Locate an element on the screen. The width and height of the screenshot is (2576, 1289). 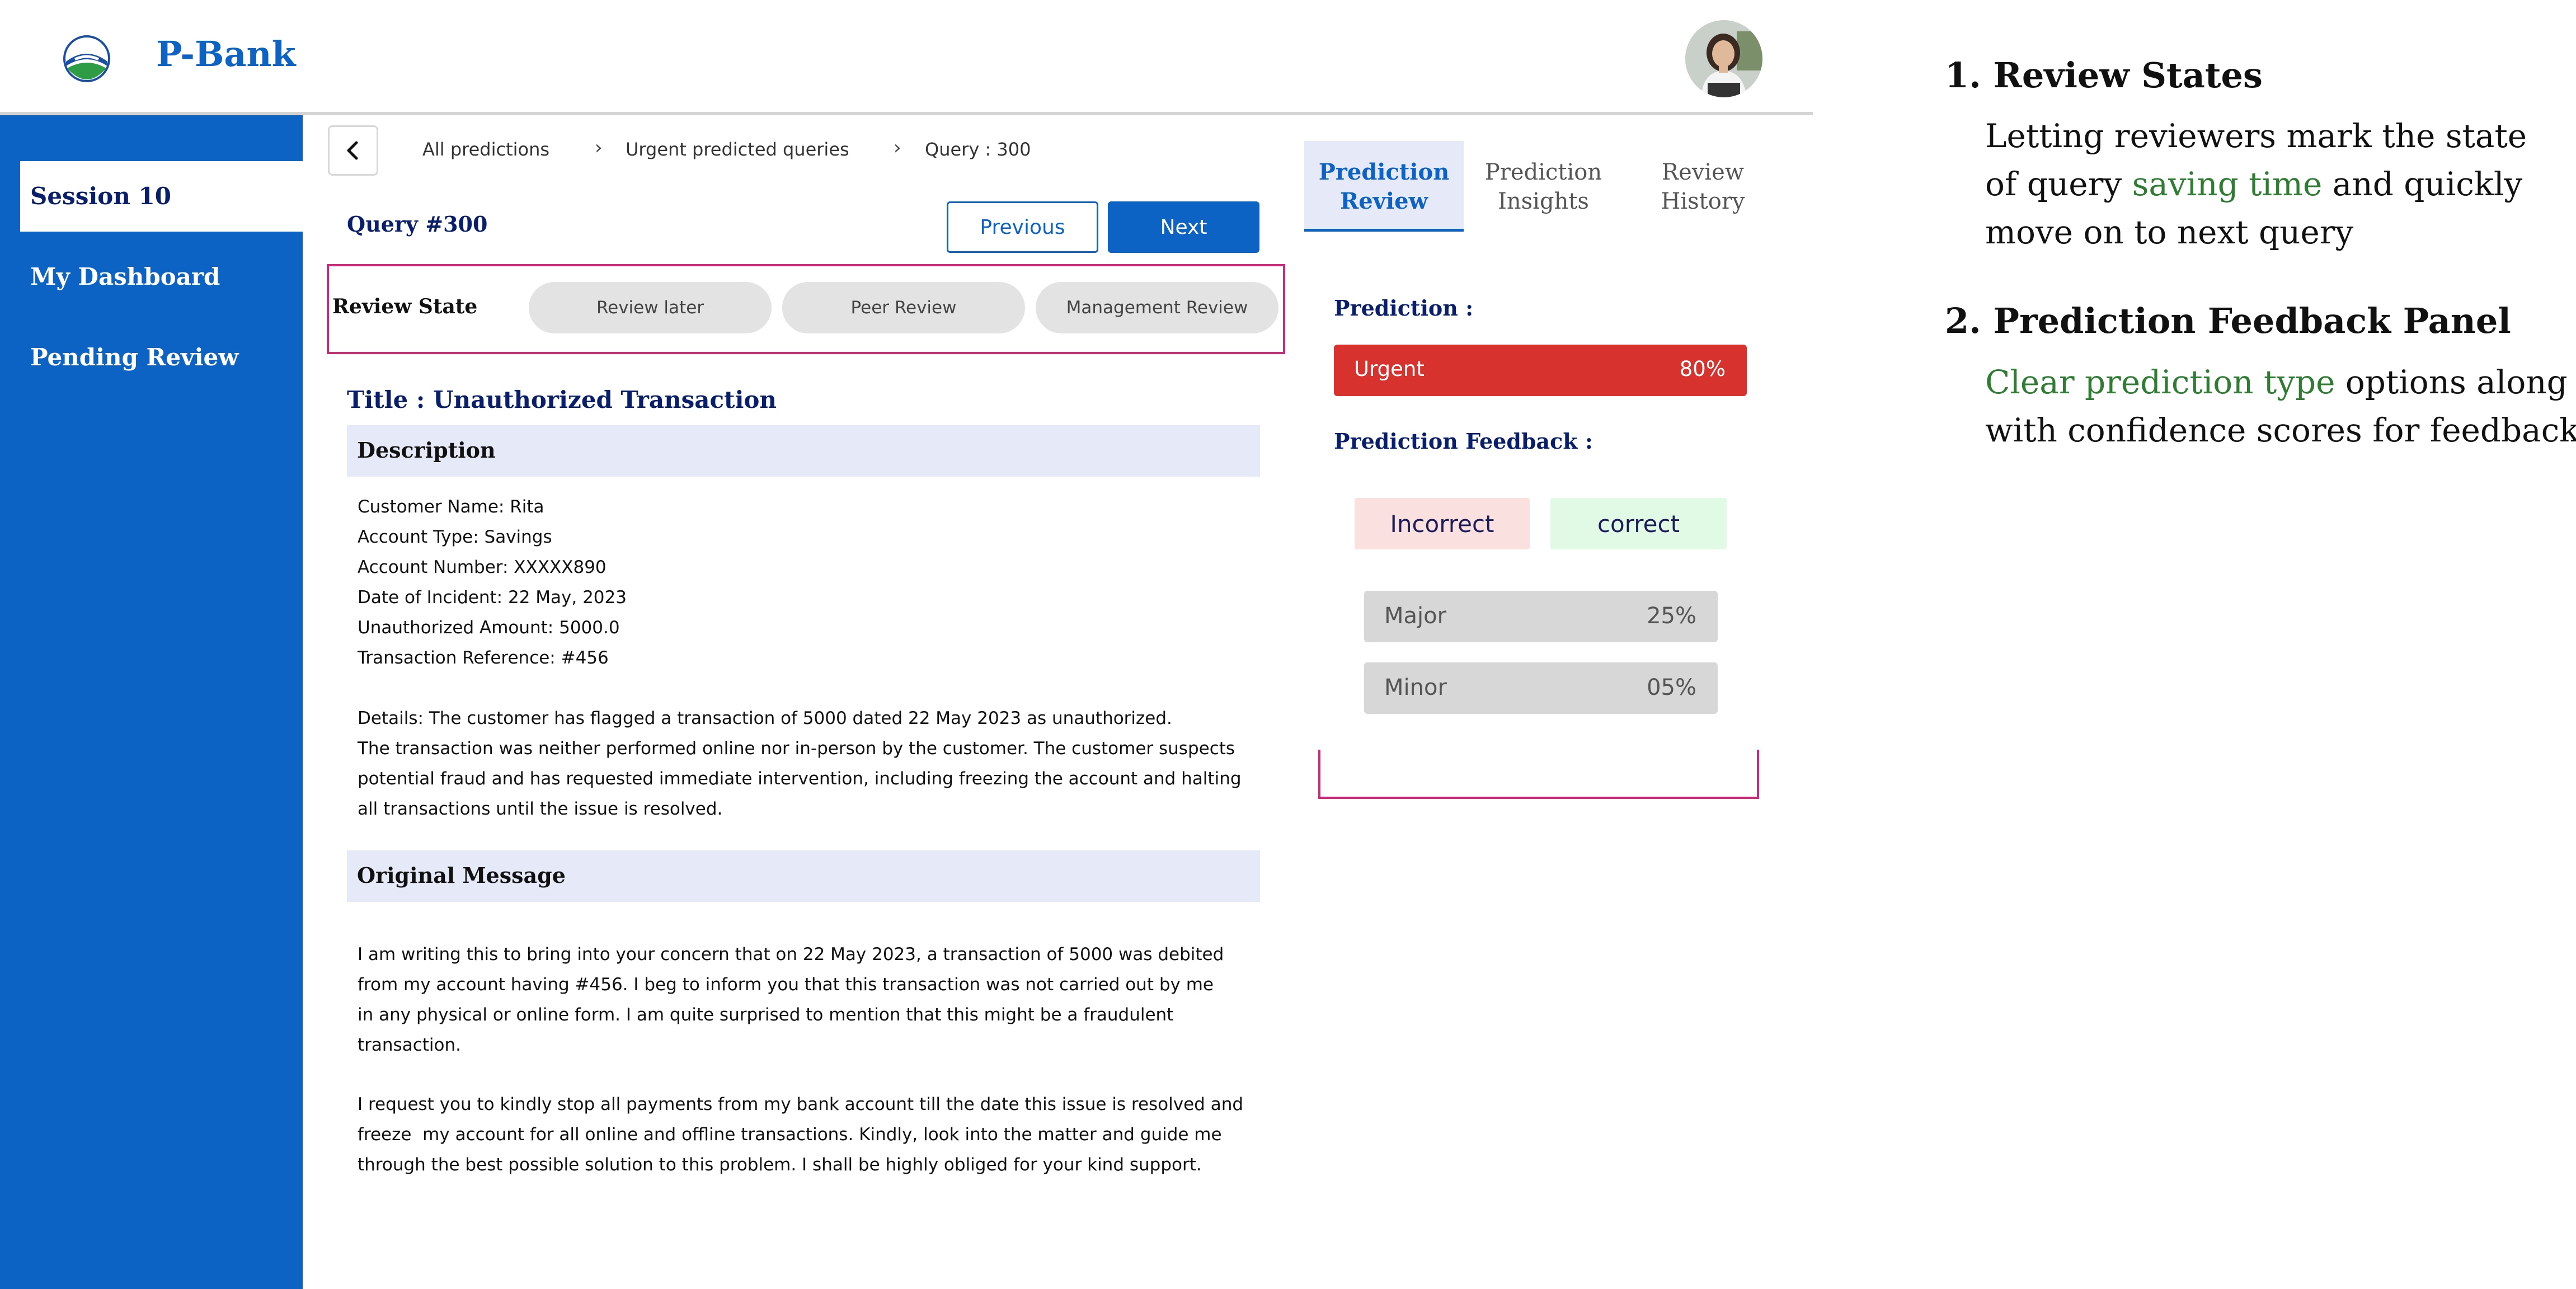
annotation-title: Review States is located at coordinates (2128, 75).